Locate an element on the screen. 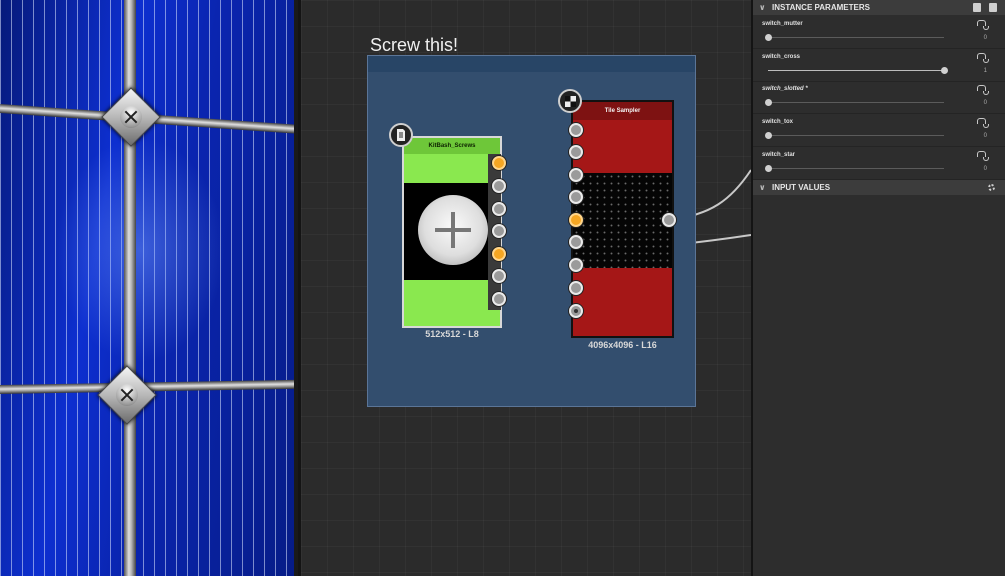 Image resolution: width=1005 pixels, height=576 pixels. node-title: KitBash_Screws is located at coordinates (452, 146).